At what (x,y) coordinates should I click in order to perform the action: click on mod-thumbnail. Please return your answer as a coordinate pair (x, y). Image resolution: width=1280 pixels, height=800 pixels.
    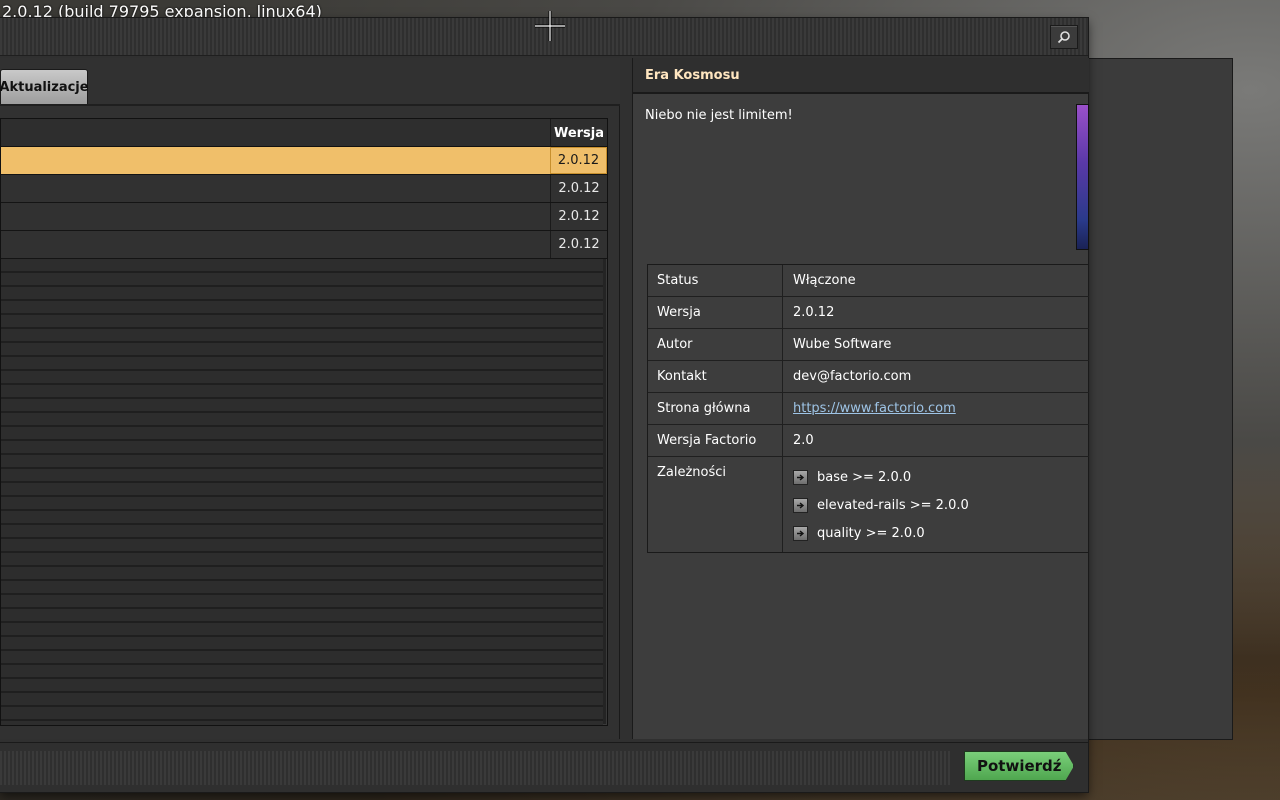
    Looking at the image, I should click on (1082, 177).